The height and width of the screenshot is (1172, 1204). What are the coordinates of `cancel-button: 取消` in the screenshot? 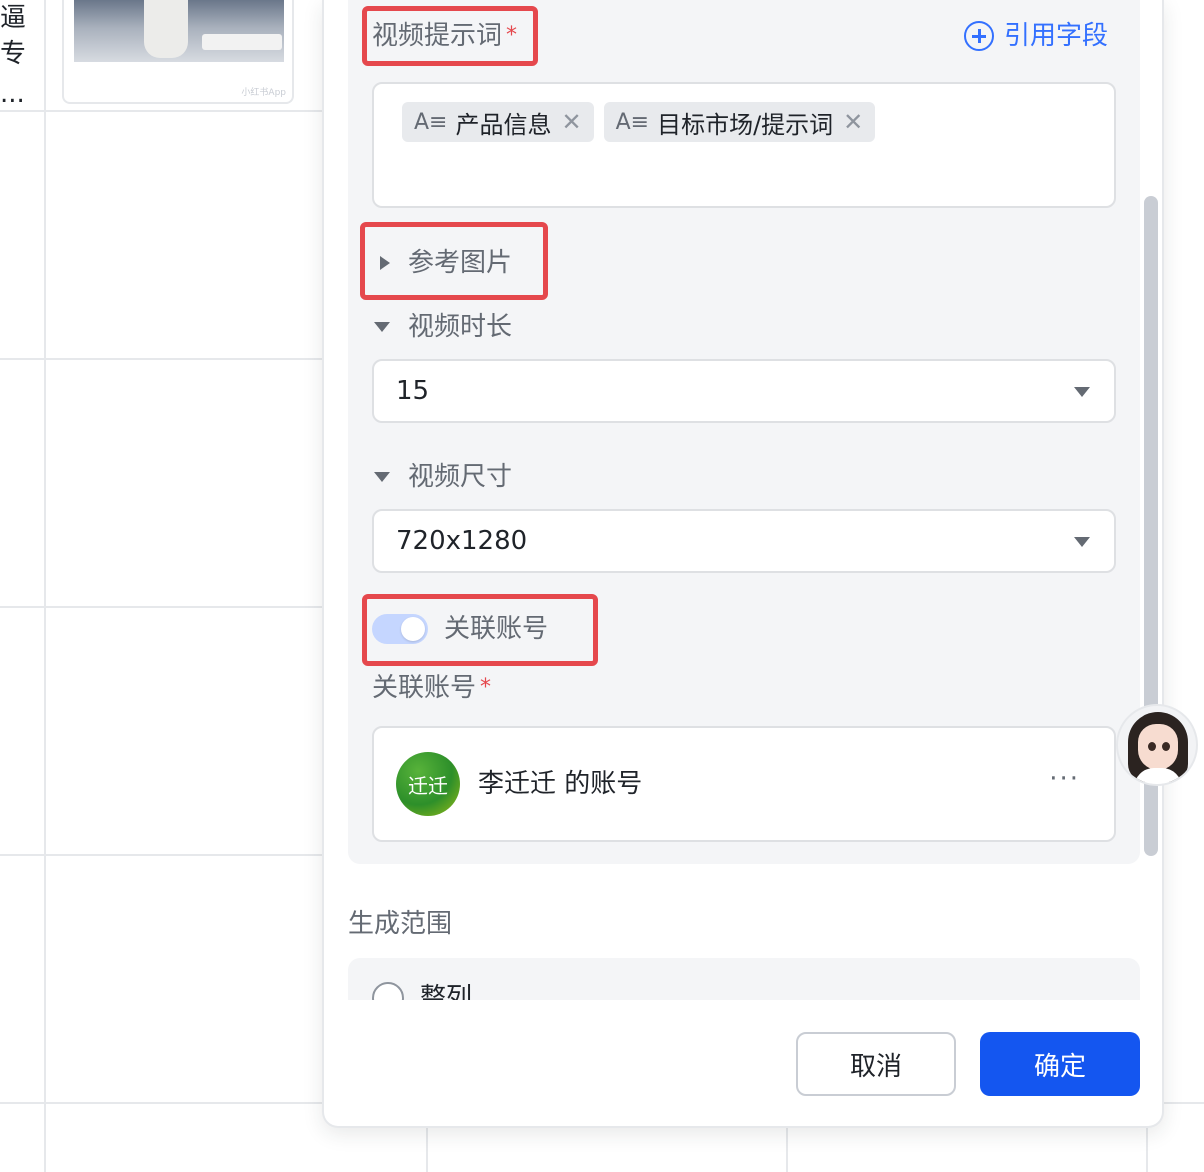 It's located at (876, 1064).